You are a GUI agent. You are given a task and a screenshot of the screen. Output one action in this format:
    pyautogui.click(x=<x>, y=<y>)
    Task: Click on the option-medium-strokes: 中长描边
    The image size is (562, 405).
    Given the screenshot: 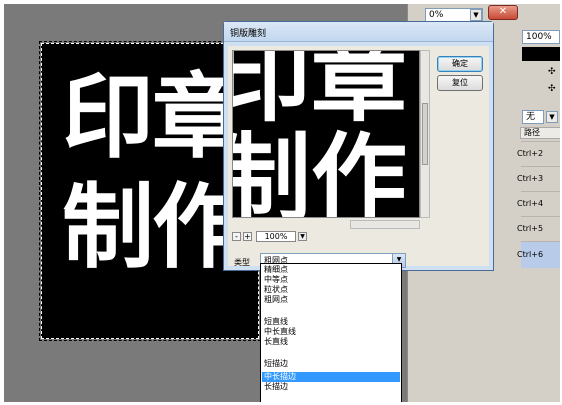 What is the action you would take?
    pyautogui.click(x=331, y=377)
    